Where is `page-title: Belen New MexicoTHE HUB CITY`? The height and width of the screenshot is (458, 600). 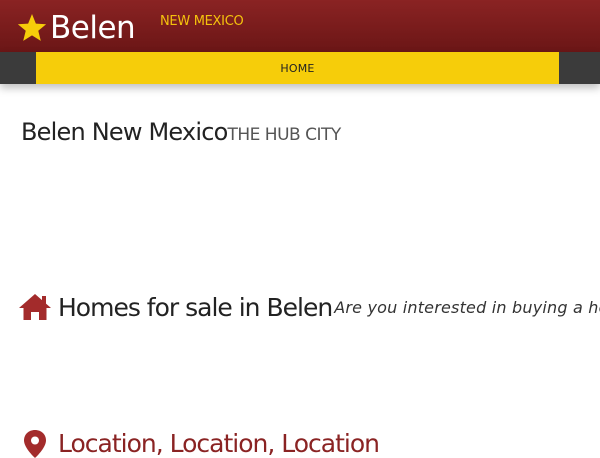
page-title: Belen New MexicoTHE HUB CITY is located at coordinates (181, 132).